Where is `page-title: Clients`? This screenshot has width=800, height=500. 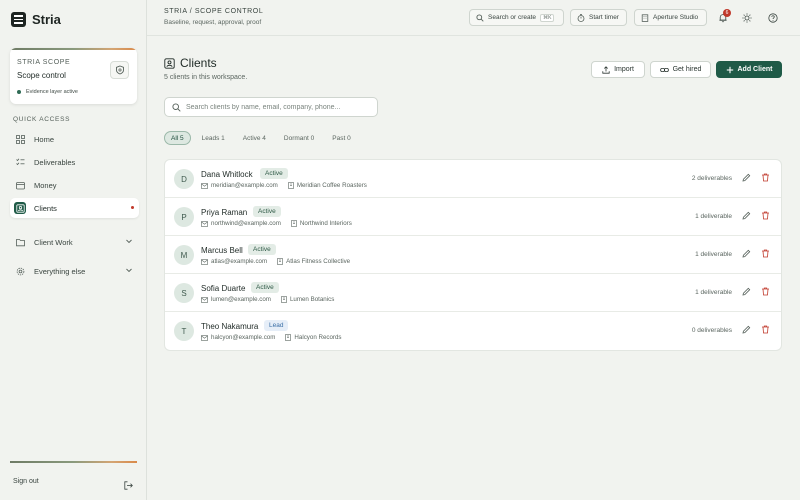 page-title: Clients is located at coordinates (198, 63).